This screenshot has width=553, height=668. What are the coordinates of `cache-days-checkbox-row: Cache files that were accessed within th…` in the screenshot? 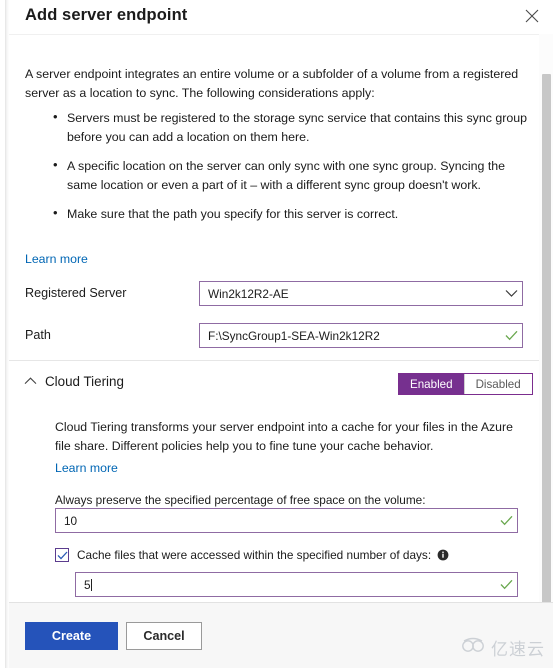 It's located at (252, 555).